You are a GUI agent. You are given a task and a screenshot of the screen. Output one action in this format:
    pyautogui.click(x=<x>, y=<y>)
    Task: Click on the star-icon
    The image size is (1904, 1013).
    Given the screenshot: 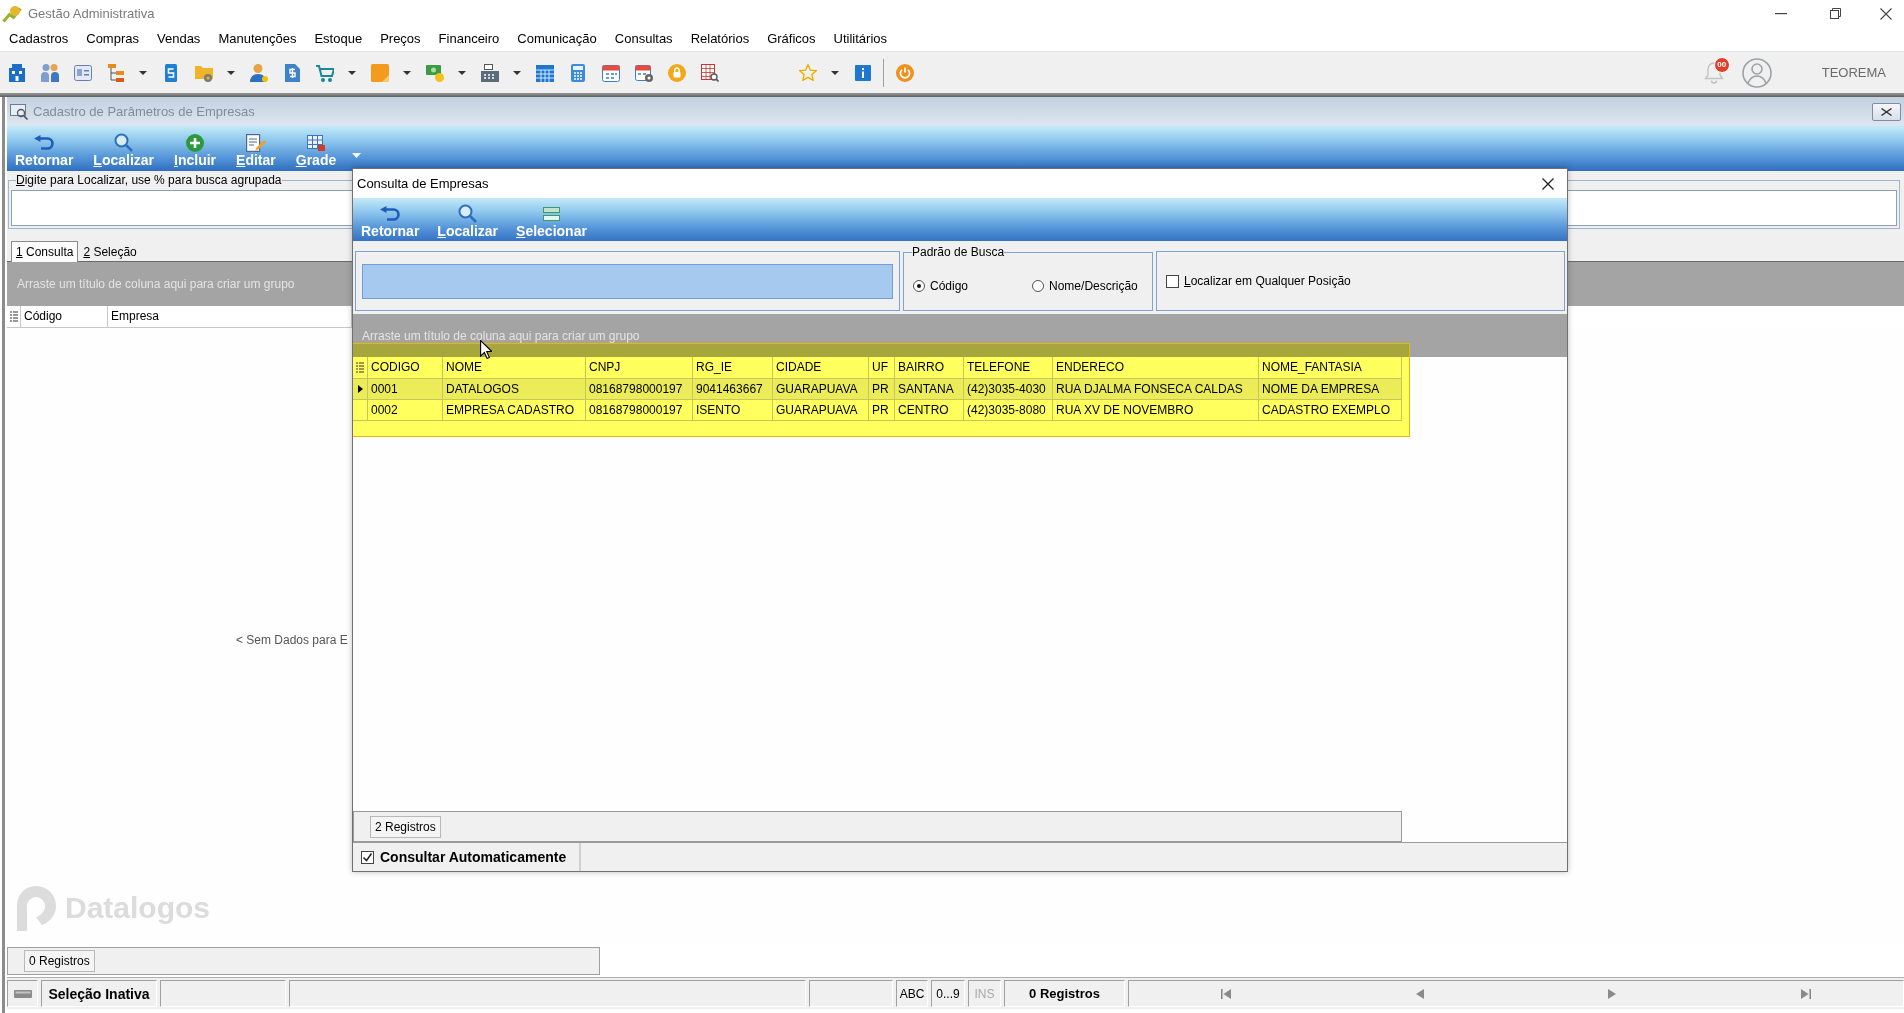 What is the action you would take?
    pyautogui.click(x=807, y=72)
    